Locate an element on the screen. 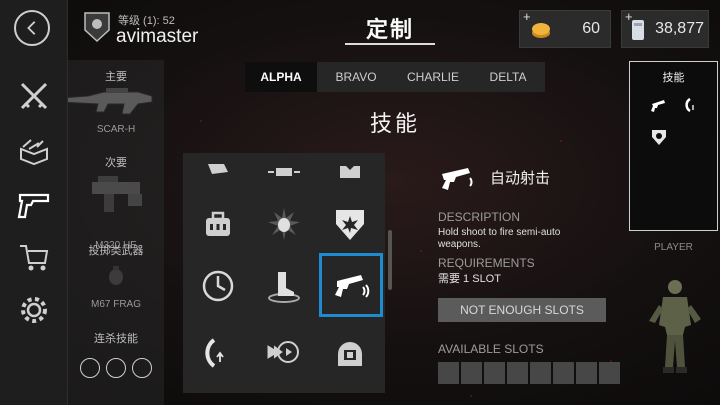 This screenshot has width=720, height=405. equipped-skills-panel: 技能 is located at coordinates (673, 146).